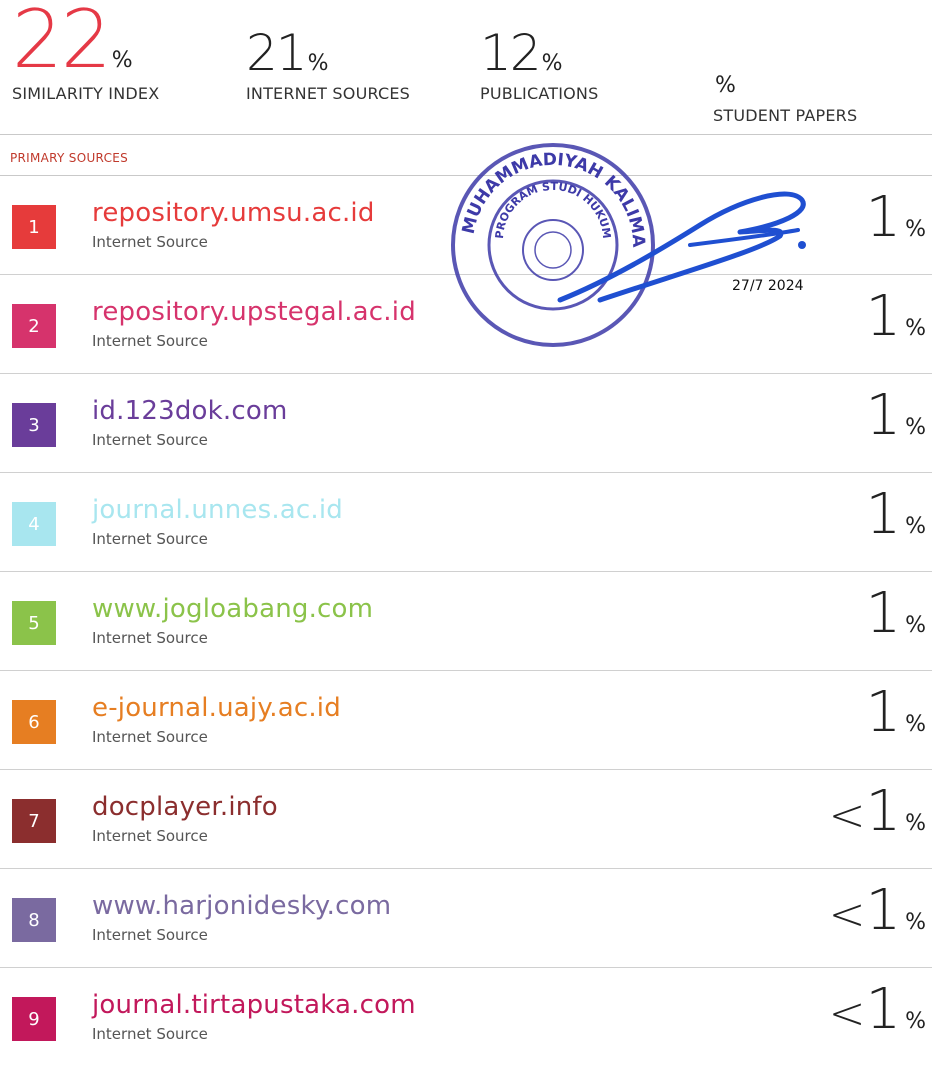 This screenshot has width=932, height=1066. I want to click on publications-unit: %, so click(552, 63).